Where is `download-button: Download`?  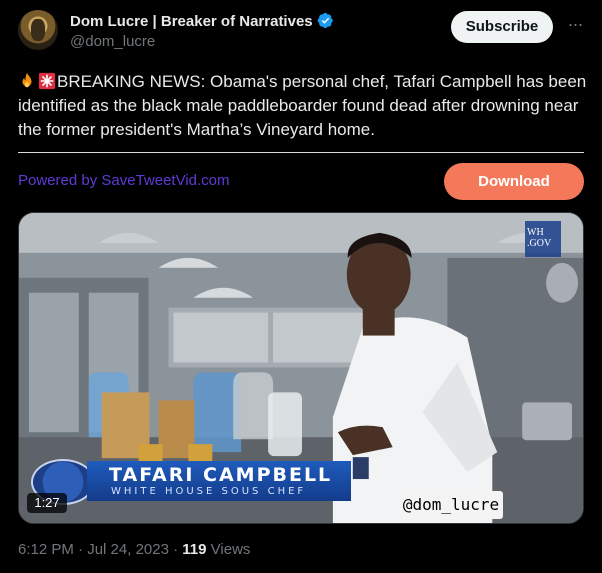
download-button: Download is located at coordinates (514, 181).